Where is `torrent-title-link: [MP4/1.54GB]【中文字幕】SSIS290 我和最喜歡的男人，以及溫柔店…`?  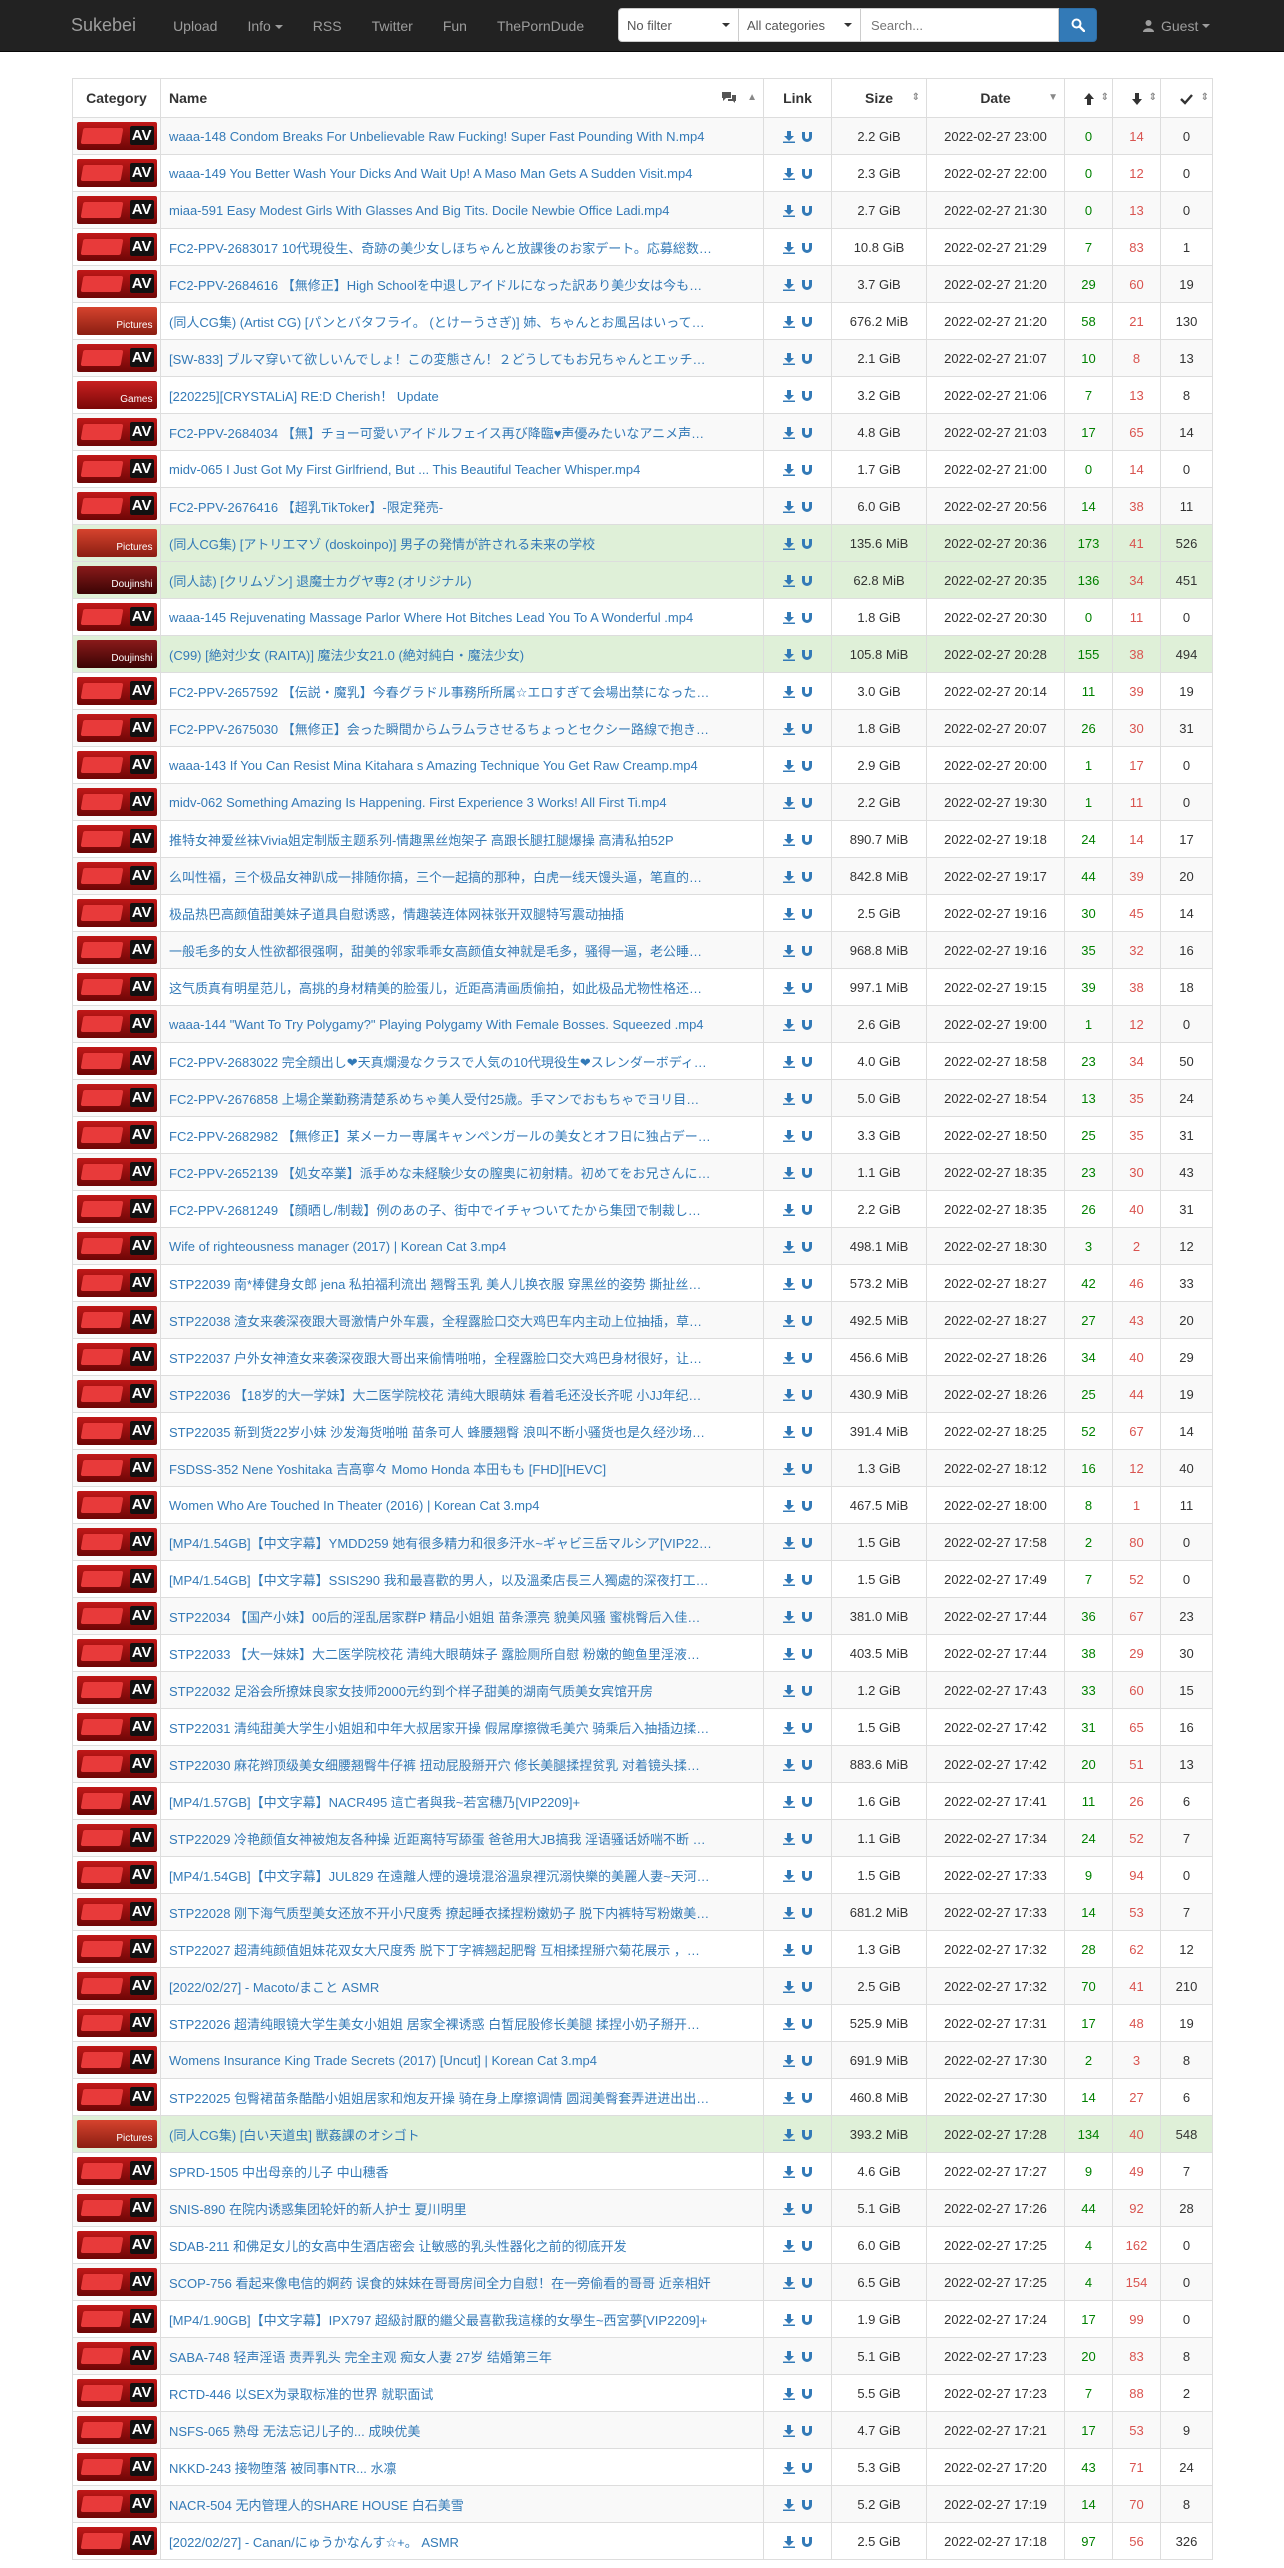
torrent-title-link: [MP4/1.54GB]【中文字幕】SSIS290 我和最喜歡的男人，以及溫柔店… is located at coordinates (439, 1580).